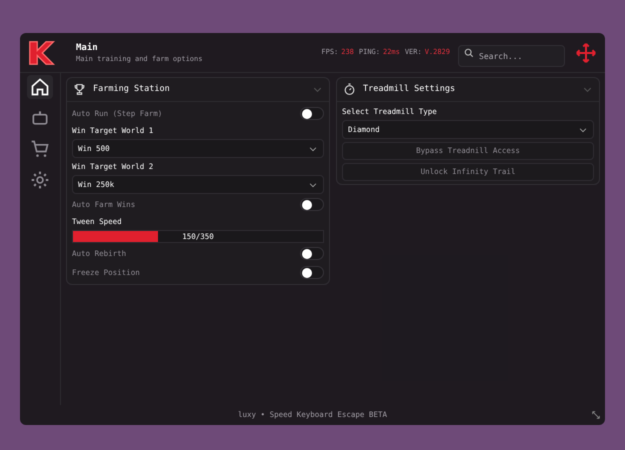 The height and width of the screenshot is (450, 625). Describe the element at coordinates (40, 180) in the screenshot. I see `settings-icon` at that location.